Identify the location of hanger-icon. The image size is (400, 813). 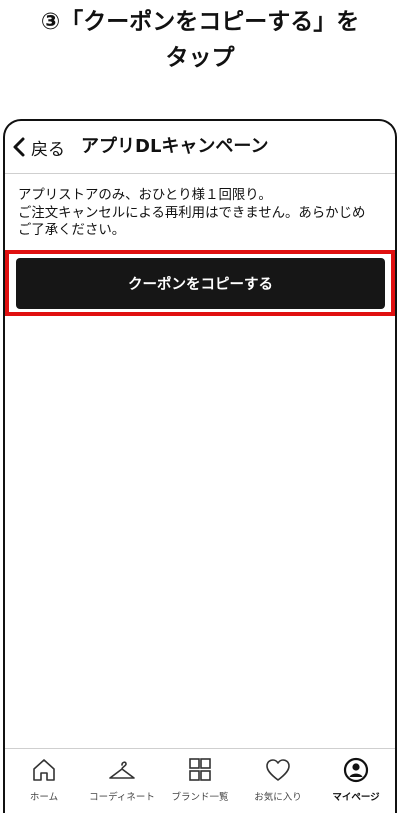
(122, 770).